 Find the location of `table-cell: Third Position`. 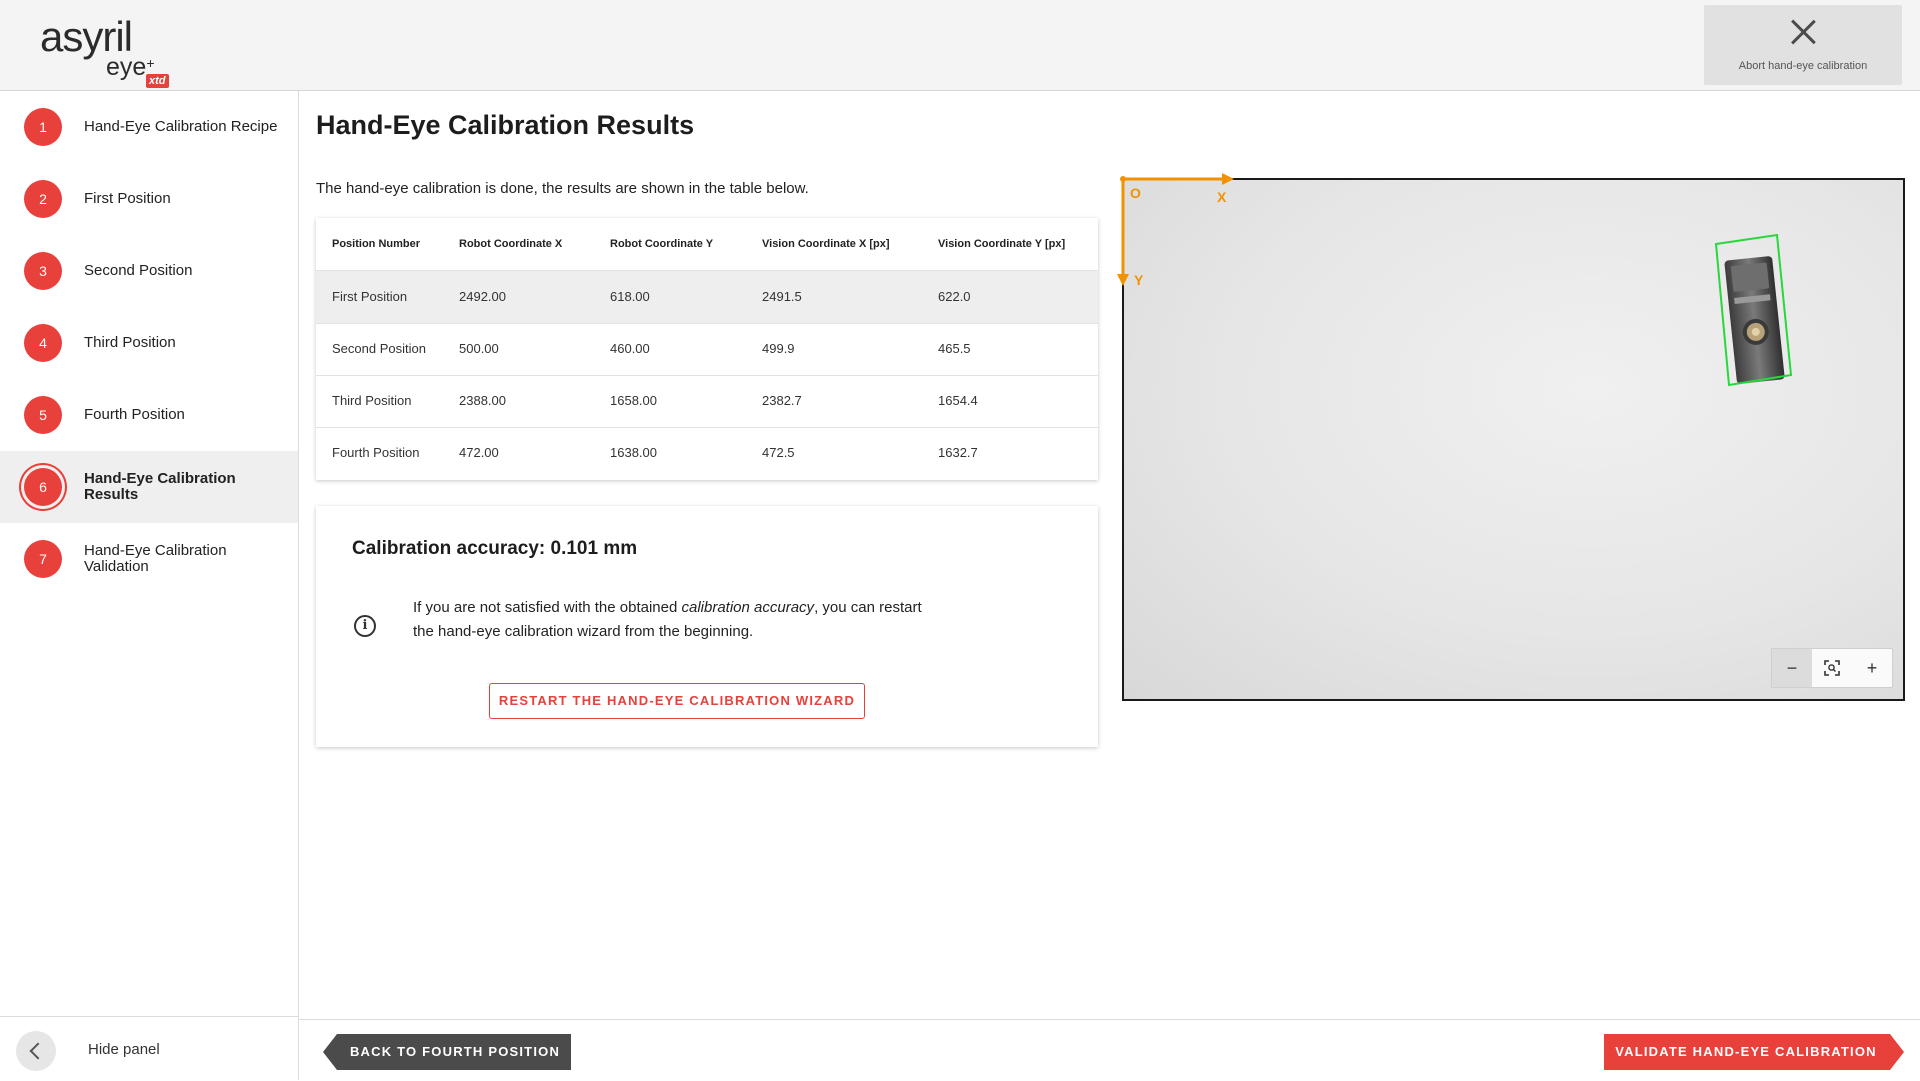

table-cell: Third Position is located at coordinates (372, 400).